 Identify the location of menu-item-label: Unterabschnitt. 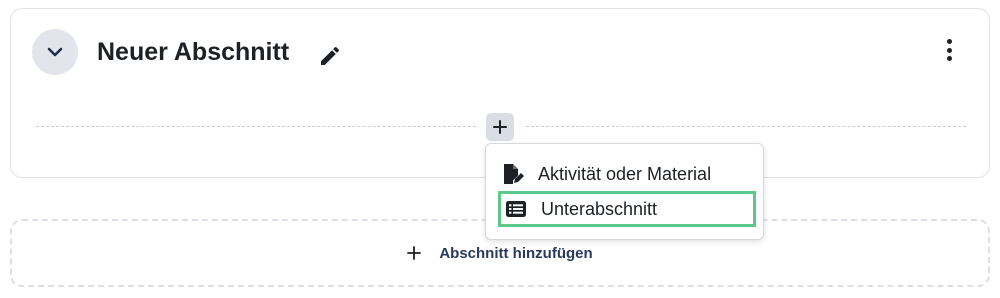
(599, 208).